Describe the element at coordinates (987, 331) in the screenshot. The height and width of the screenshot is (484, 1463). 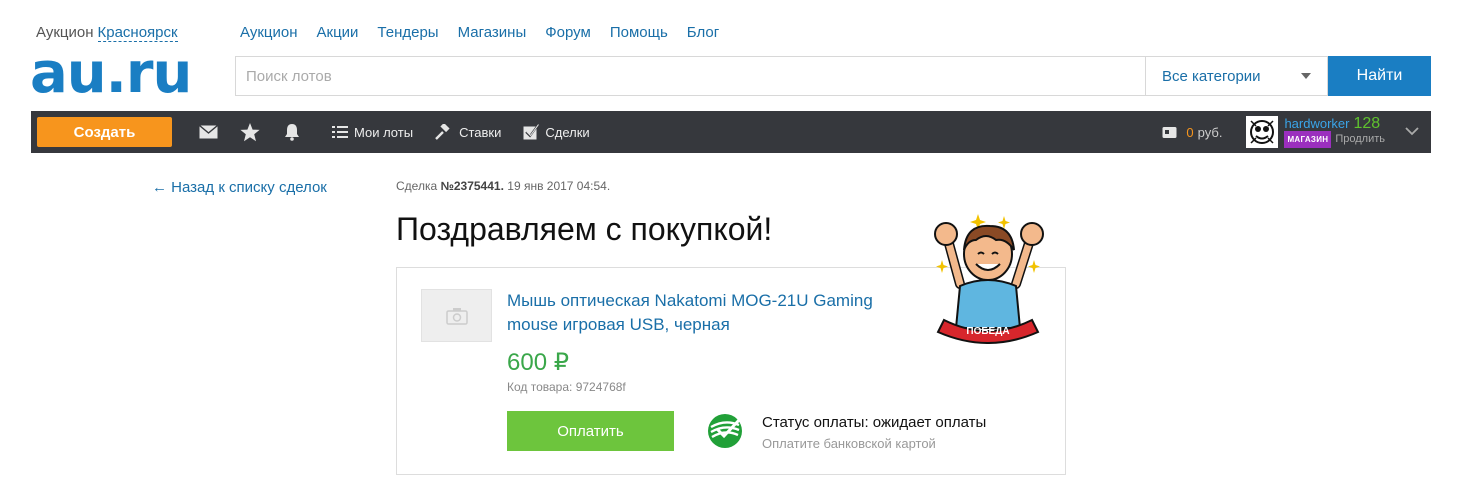
I see `winner-ribbon-text: ПОБЕДА` at that location.